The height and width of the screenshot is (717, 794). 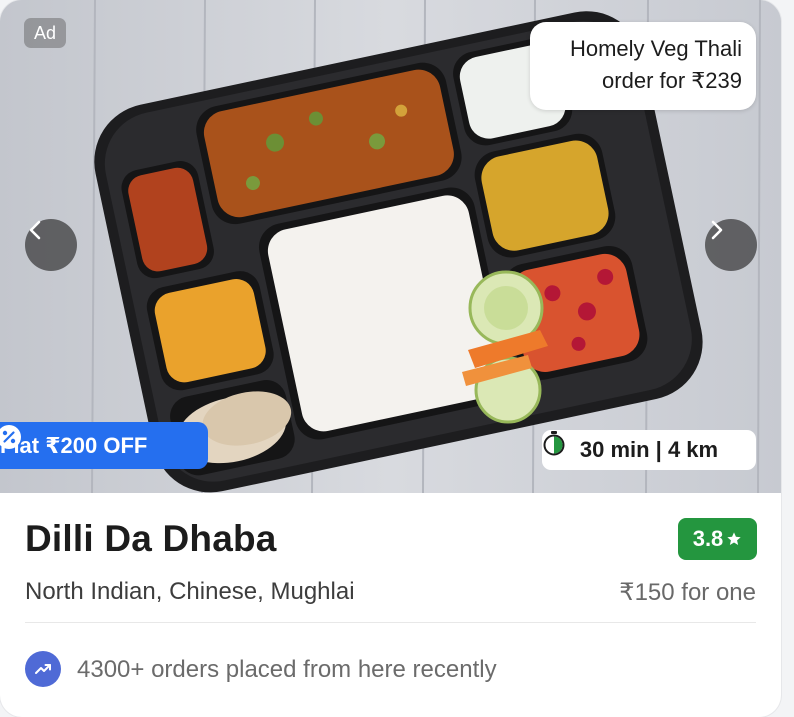 I want to click on carousel-prev-button, so click(x=51, y=245).